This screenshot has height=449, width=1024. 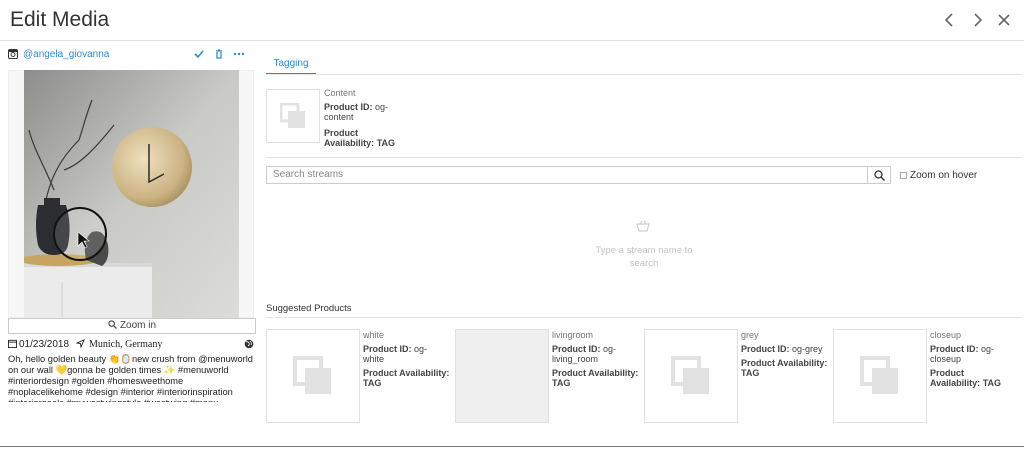 I want to click on post-location: Munich, Germany, so click(x=119, y=344).